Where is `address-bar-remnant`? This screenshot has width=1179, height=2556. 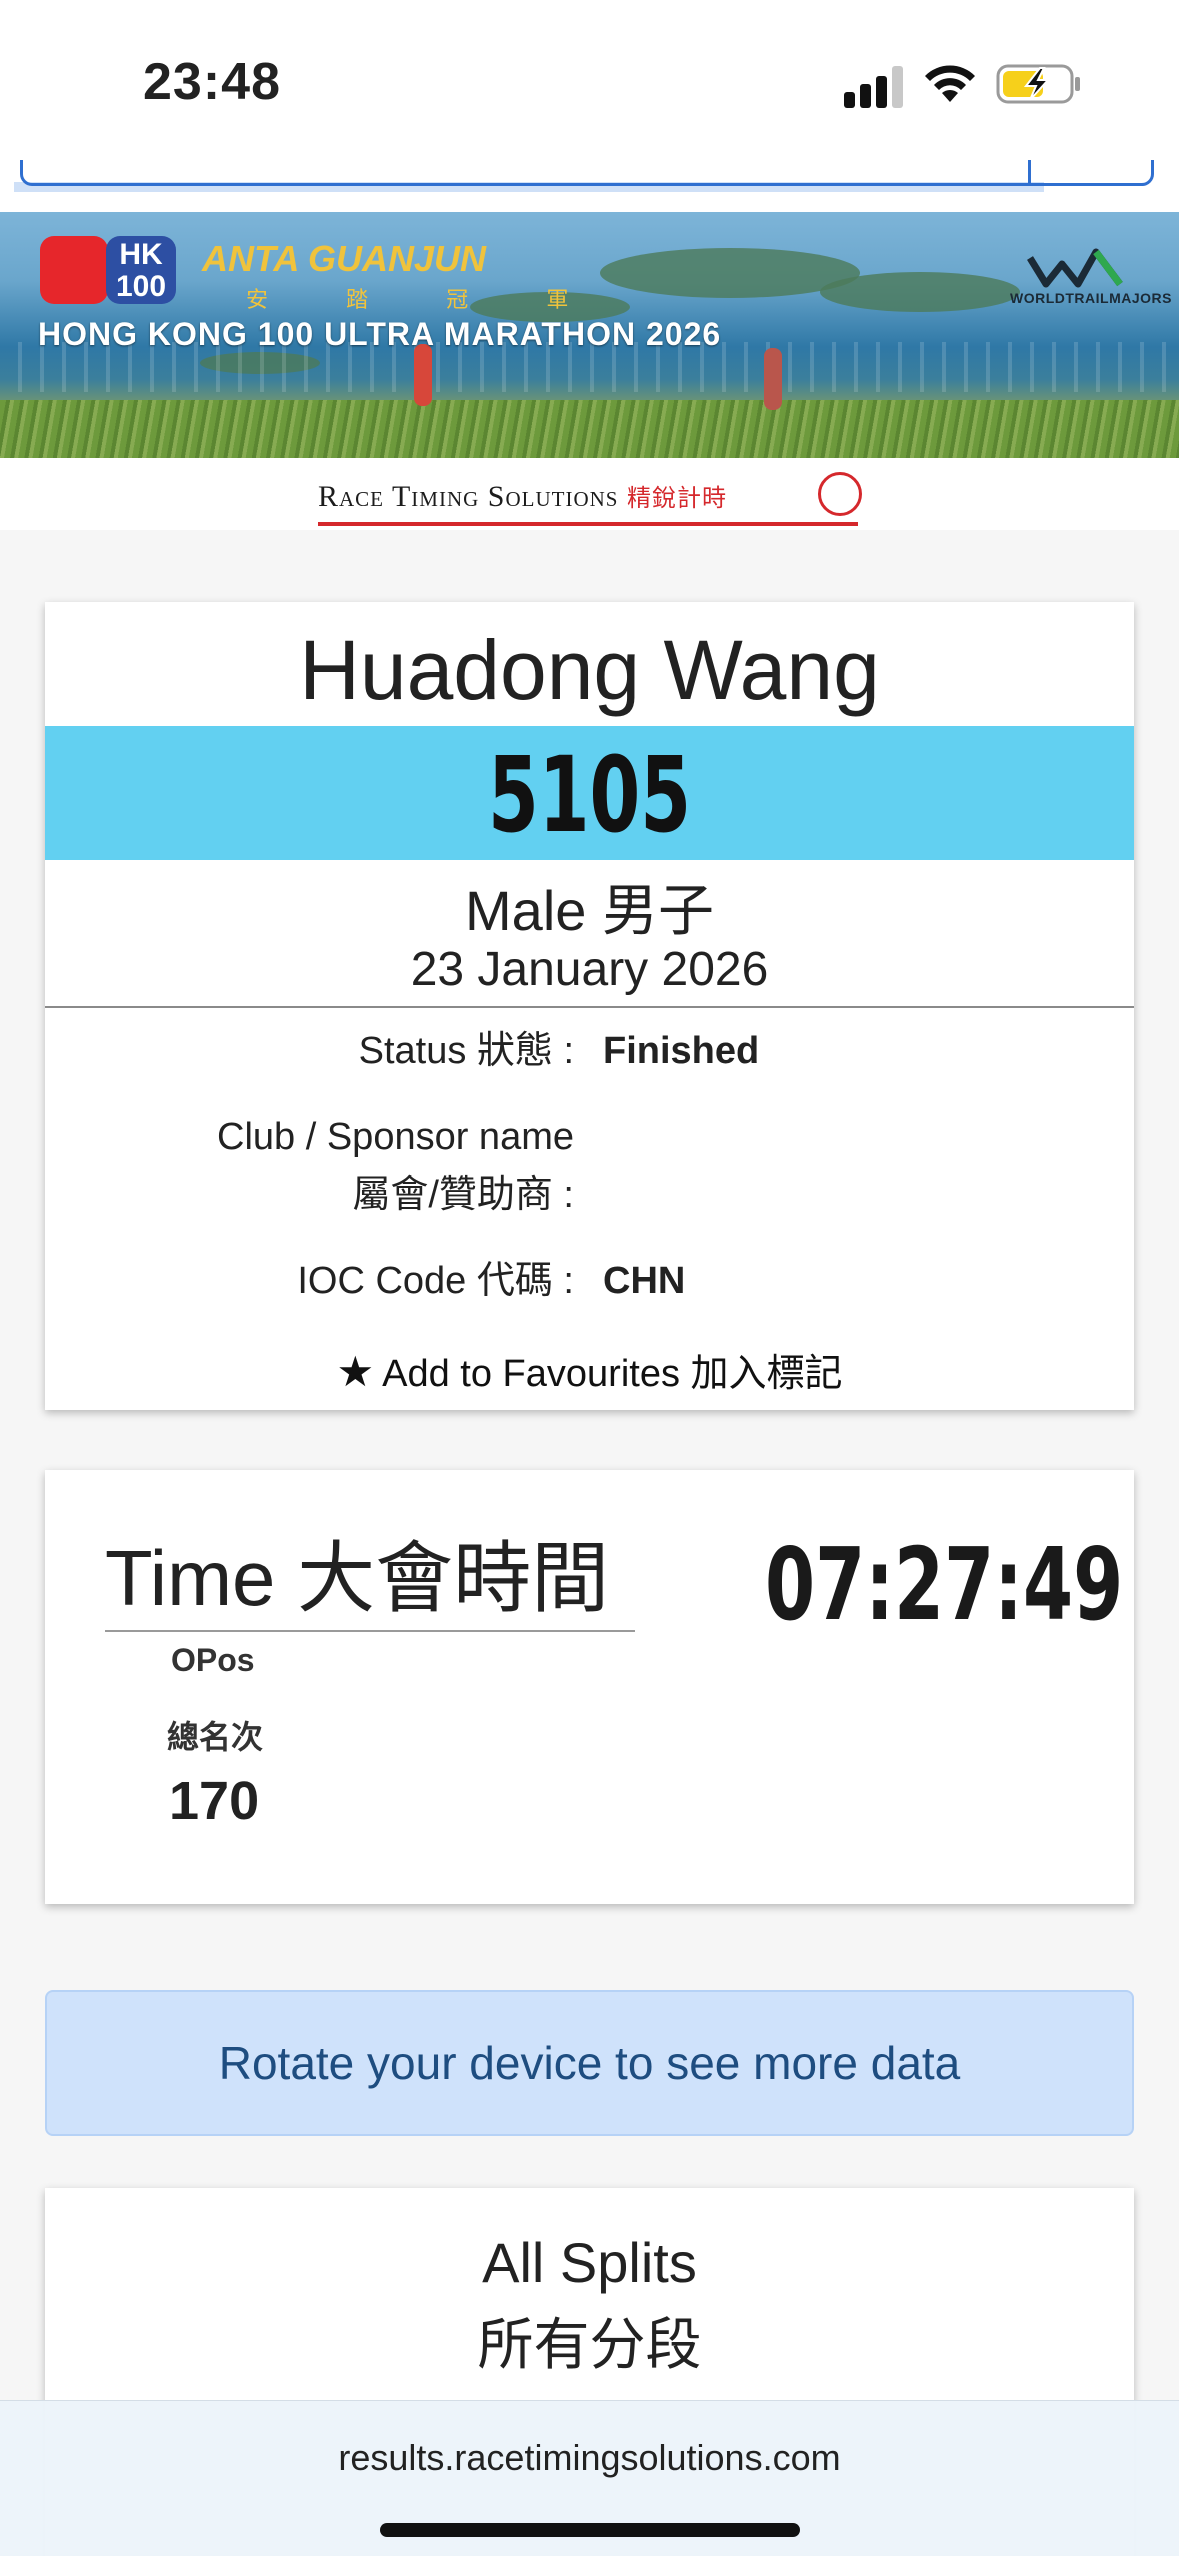
address-bar-remnant is located at coordinates (589, 186).